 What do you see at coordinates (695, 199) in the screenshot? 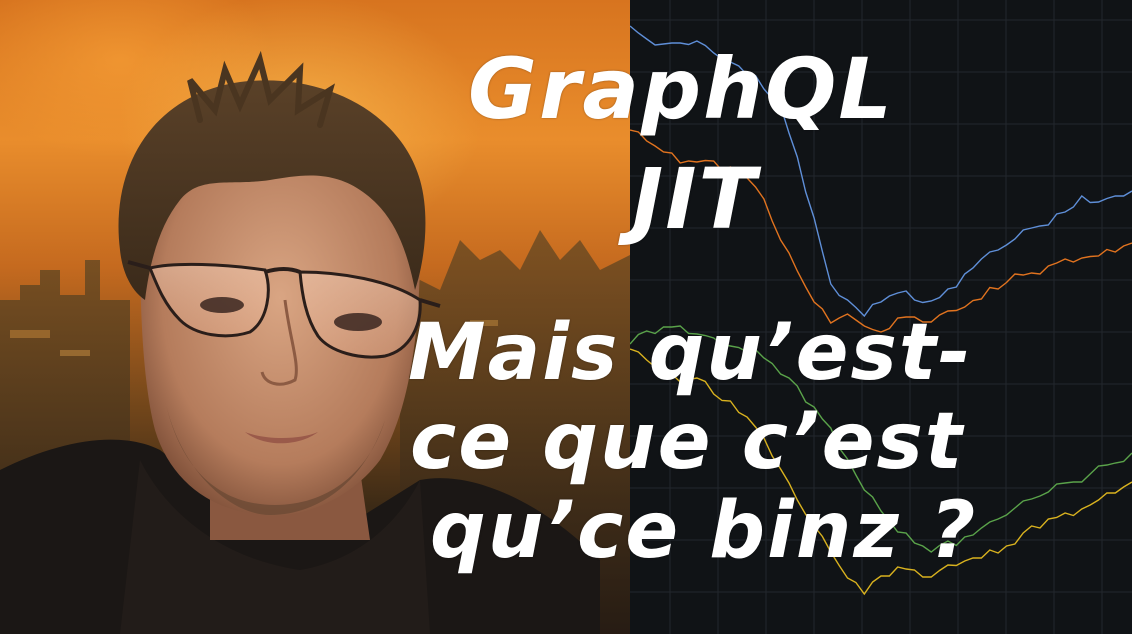
I see `title-line-2: JIT` at bounding box center [695, 199].